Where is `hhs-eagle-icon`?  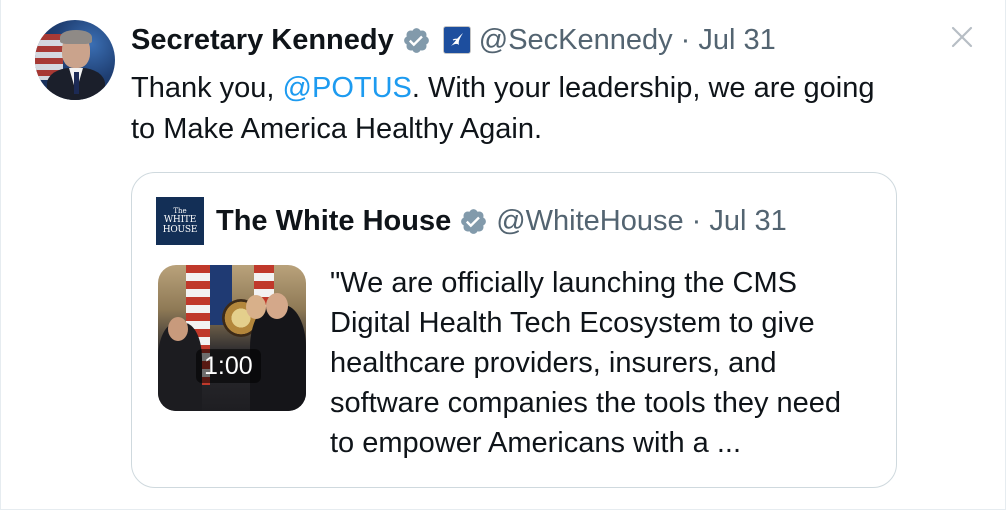
hhs-eagle-icon is located at coordinates (456, 39).